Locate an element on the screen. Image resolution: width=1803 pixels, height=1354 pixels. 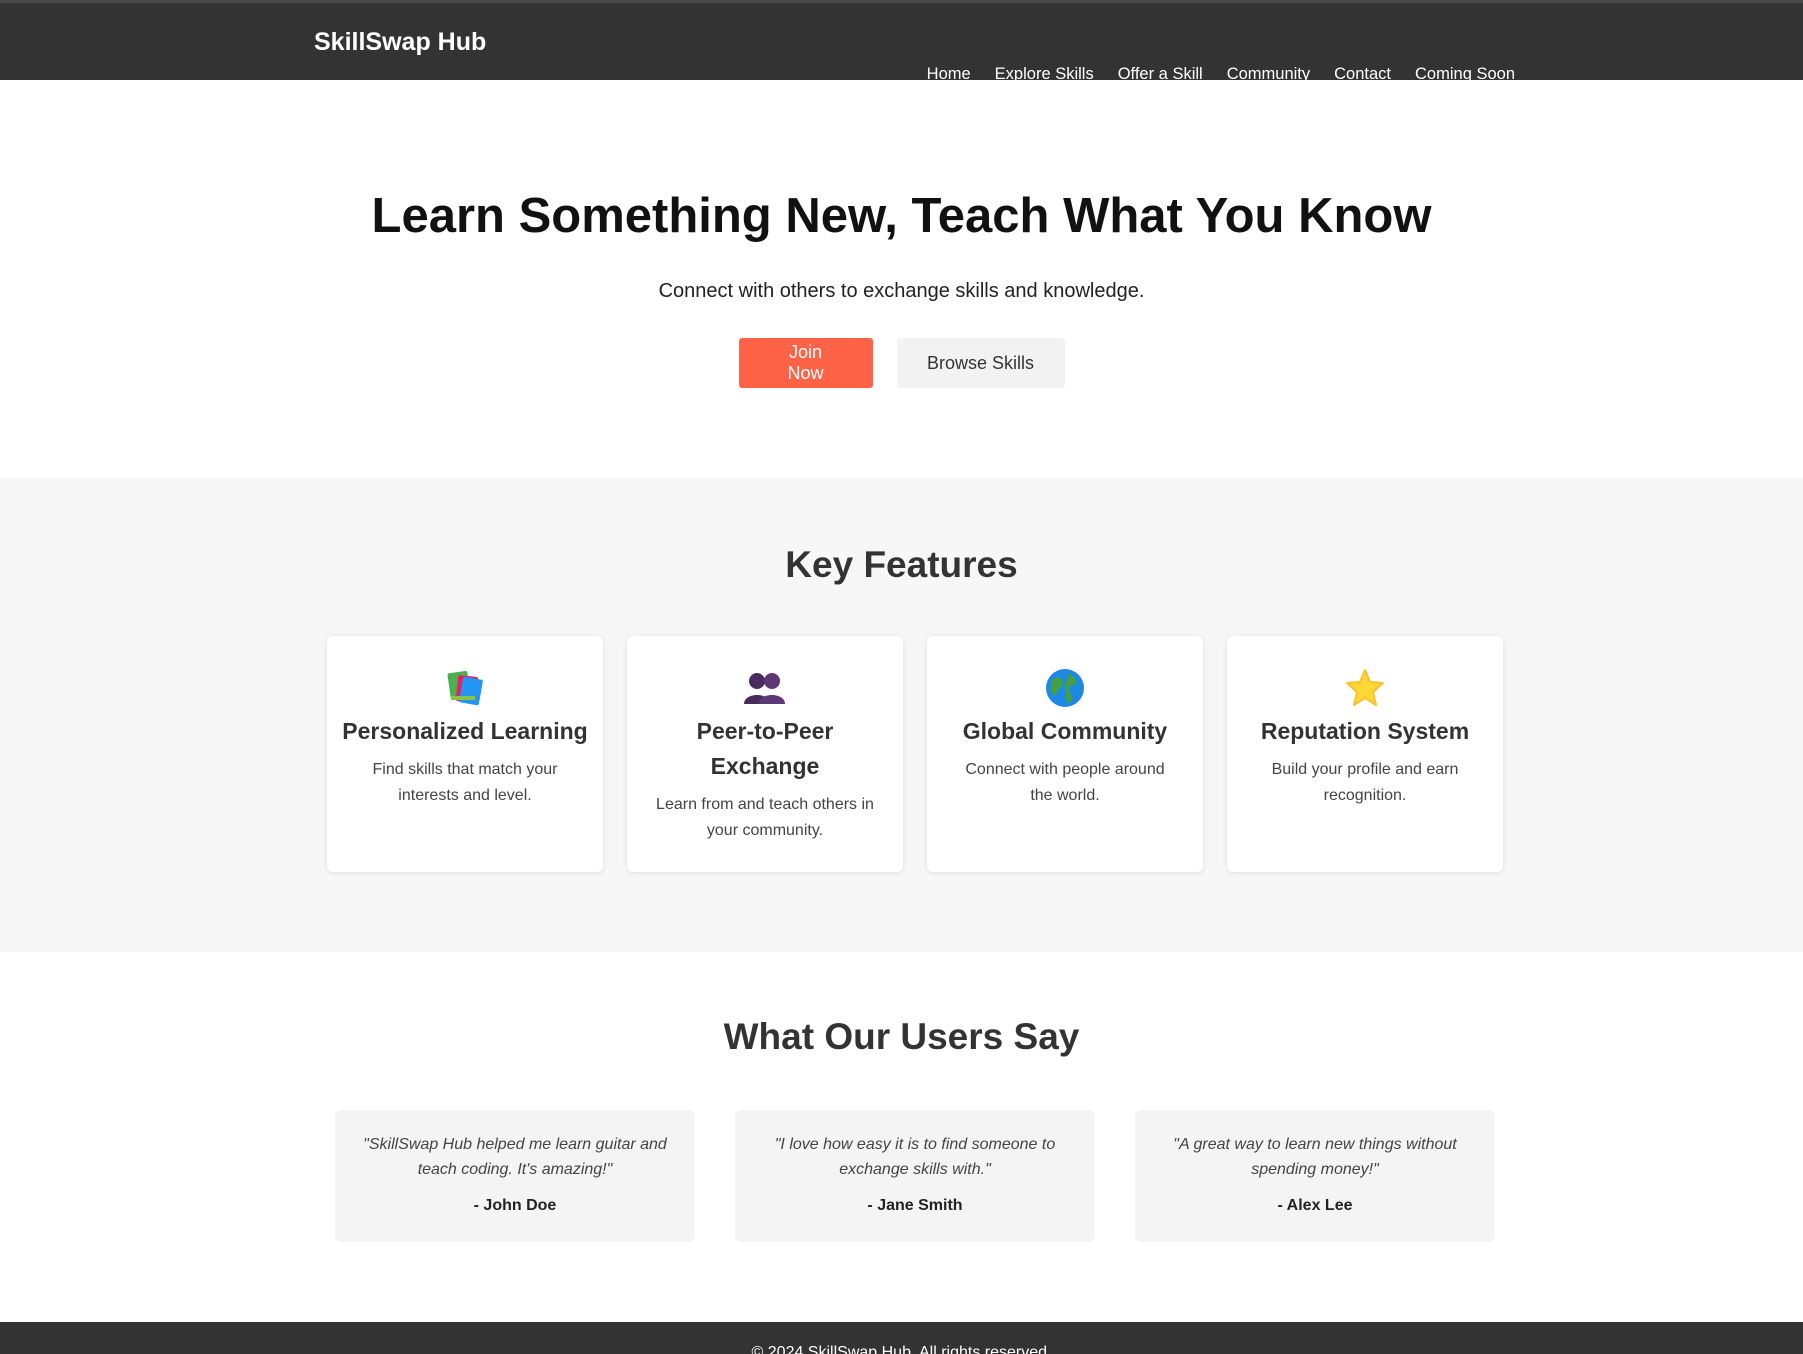
feature-title: Personalized Learning is located at coordinates (465, 731).